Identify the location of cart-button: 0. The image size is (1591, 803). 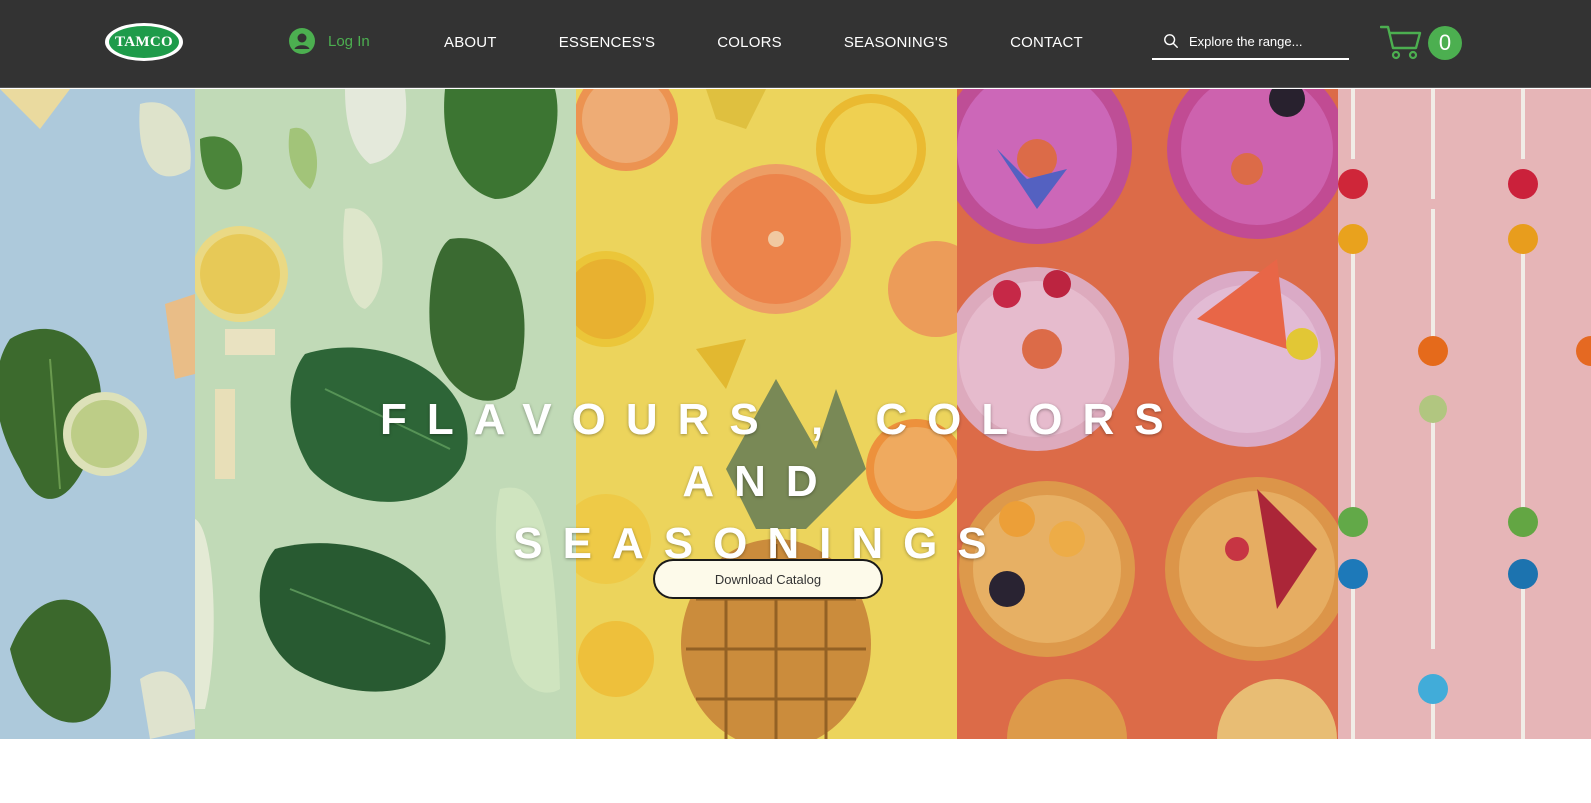
(1422, 42).